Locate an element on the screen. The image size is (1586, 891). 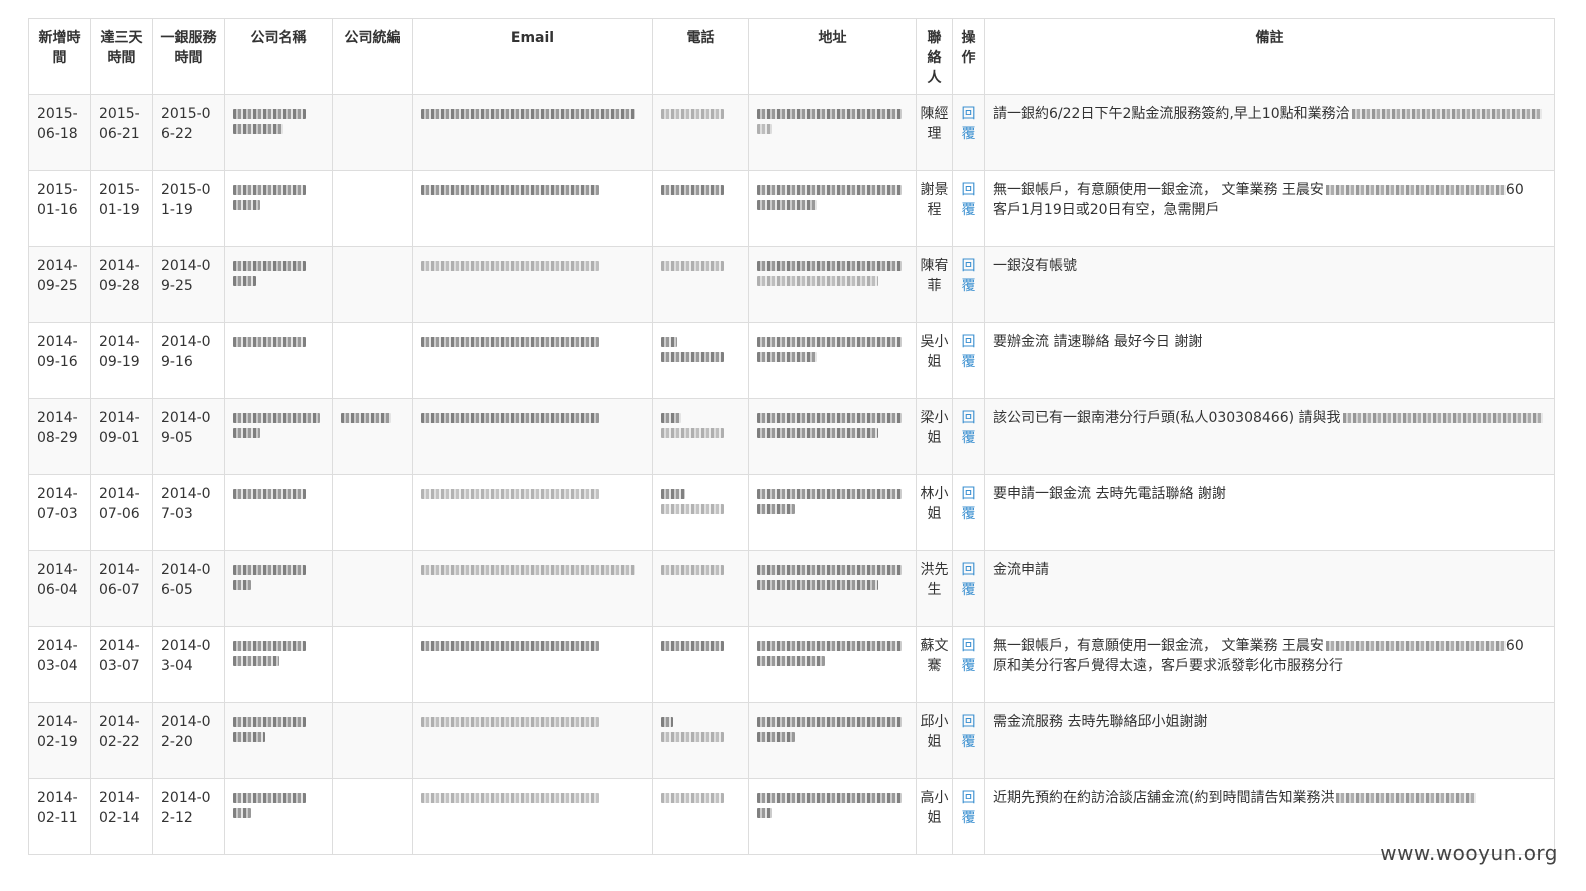
contact-cell: 梁小姐 is located at coordinates (934, 436).